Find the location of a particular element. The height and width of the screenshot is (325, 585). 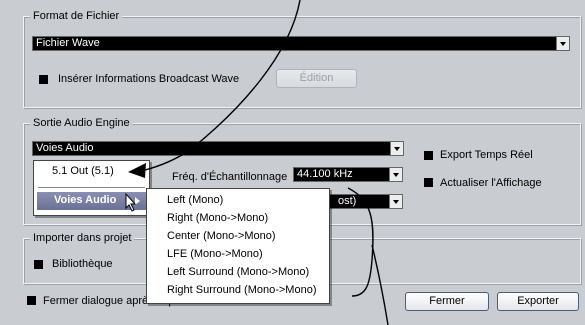

callout-line-bottom is located at coordinates (380, 284).